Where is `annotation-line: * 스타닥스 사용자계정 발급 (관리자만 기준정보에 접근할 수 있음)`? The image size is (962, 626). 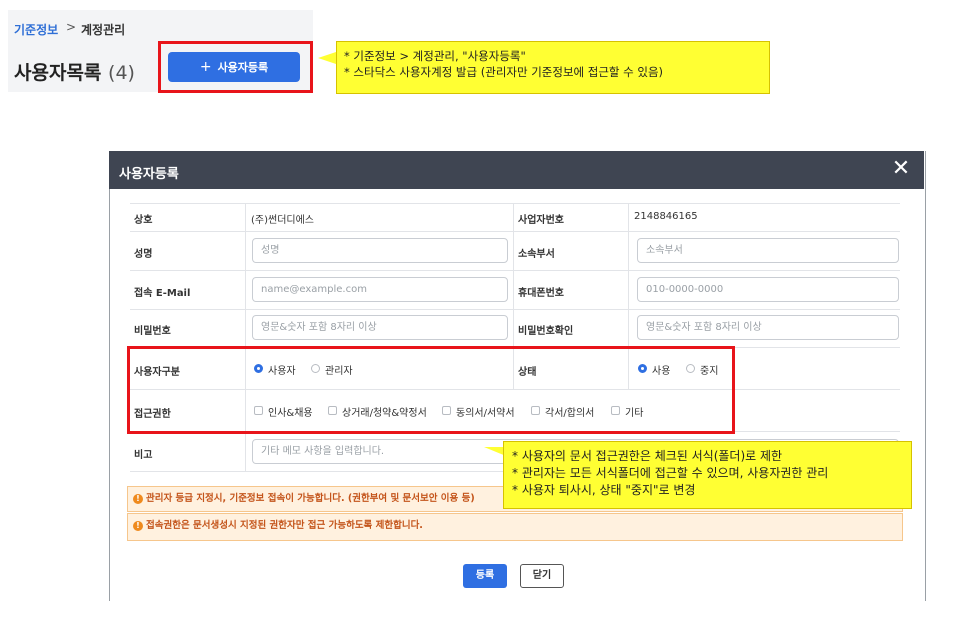 annotation-line: * 스타닥스 사용자계정 발급 (관리자만 기준정보에 접근할 수 있음) is located at coordinates (504, 72).